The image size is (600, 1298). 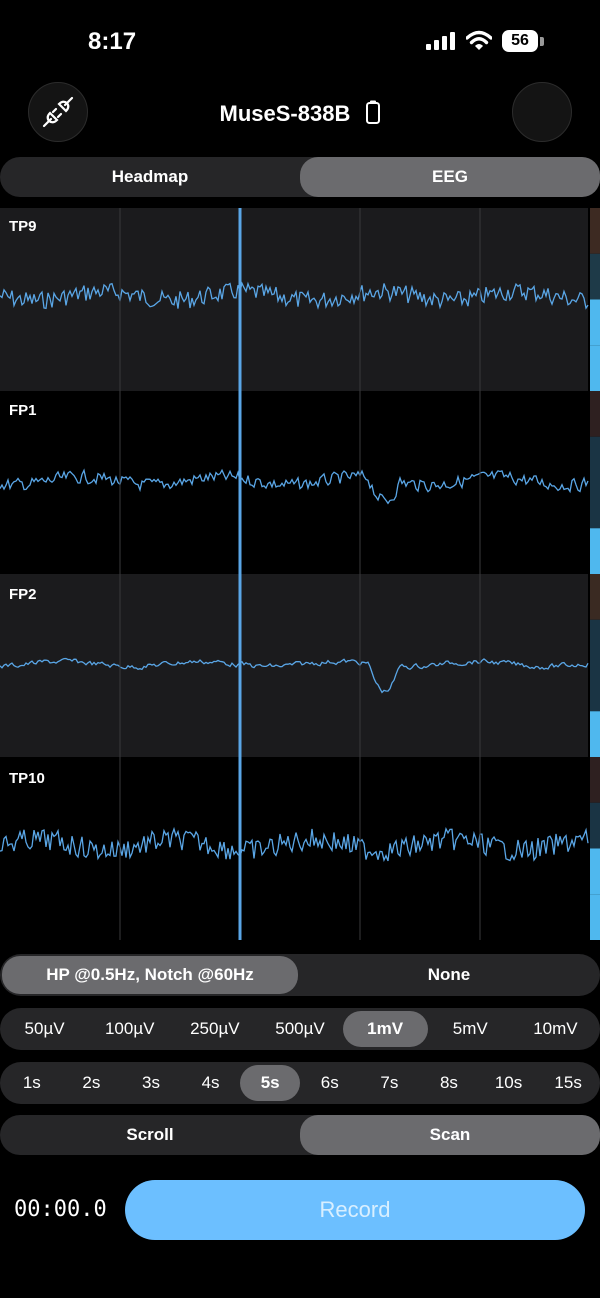 What do you see at coordinates (479, 40) in the screenshot?
I see `wifi-icon` at bounding box center [479, 40].